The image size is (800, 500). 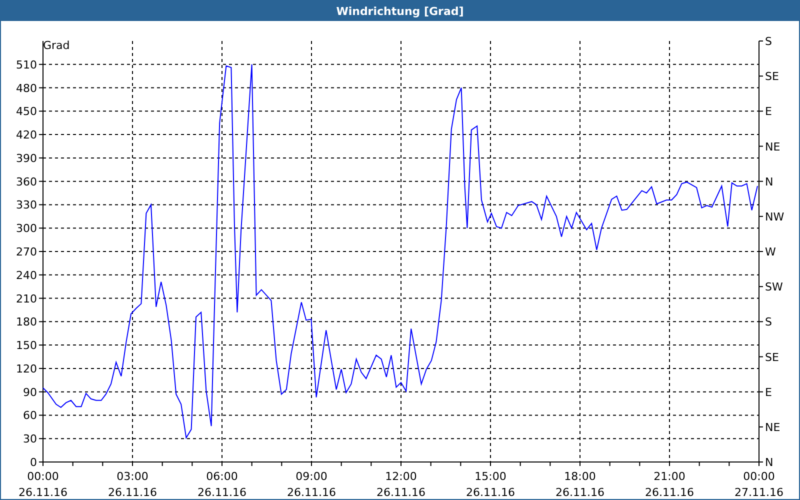 I want to click on x-tick-time: 21:00, so click(x=670, y=476).